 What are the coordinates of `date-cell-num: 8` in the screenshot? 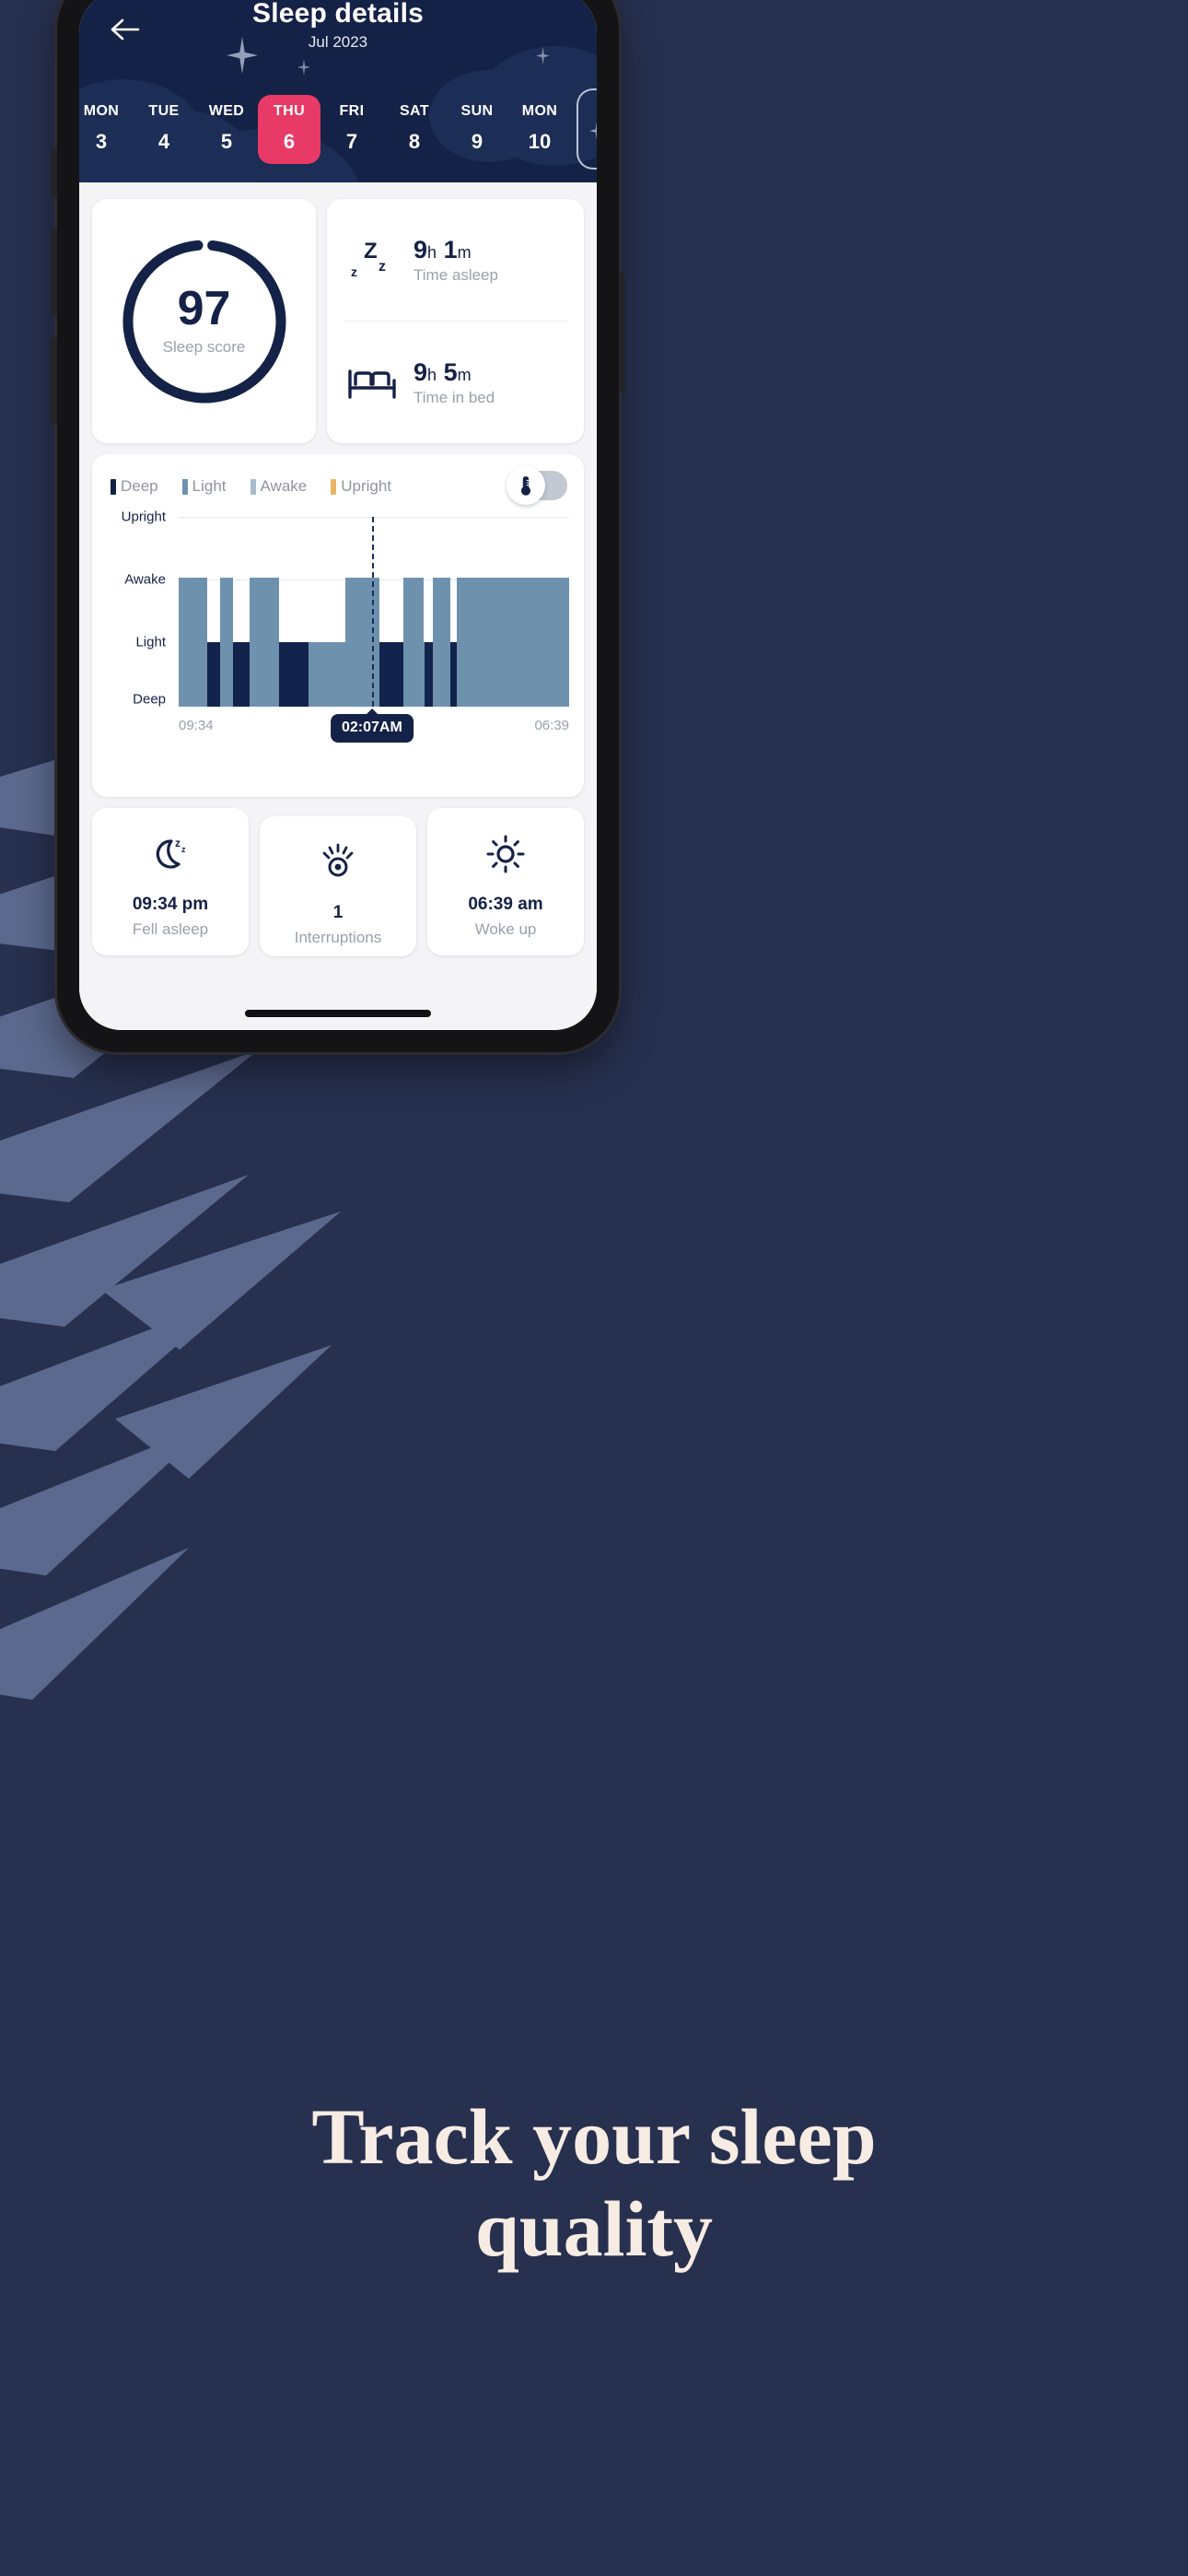 It's located at (414, 141).